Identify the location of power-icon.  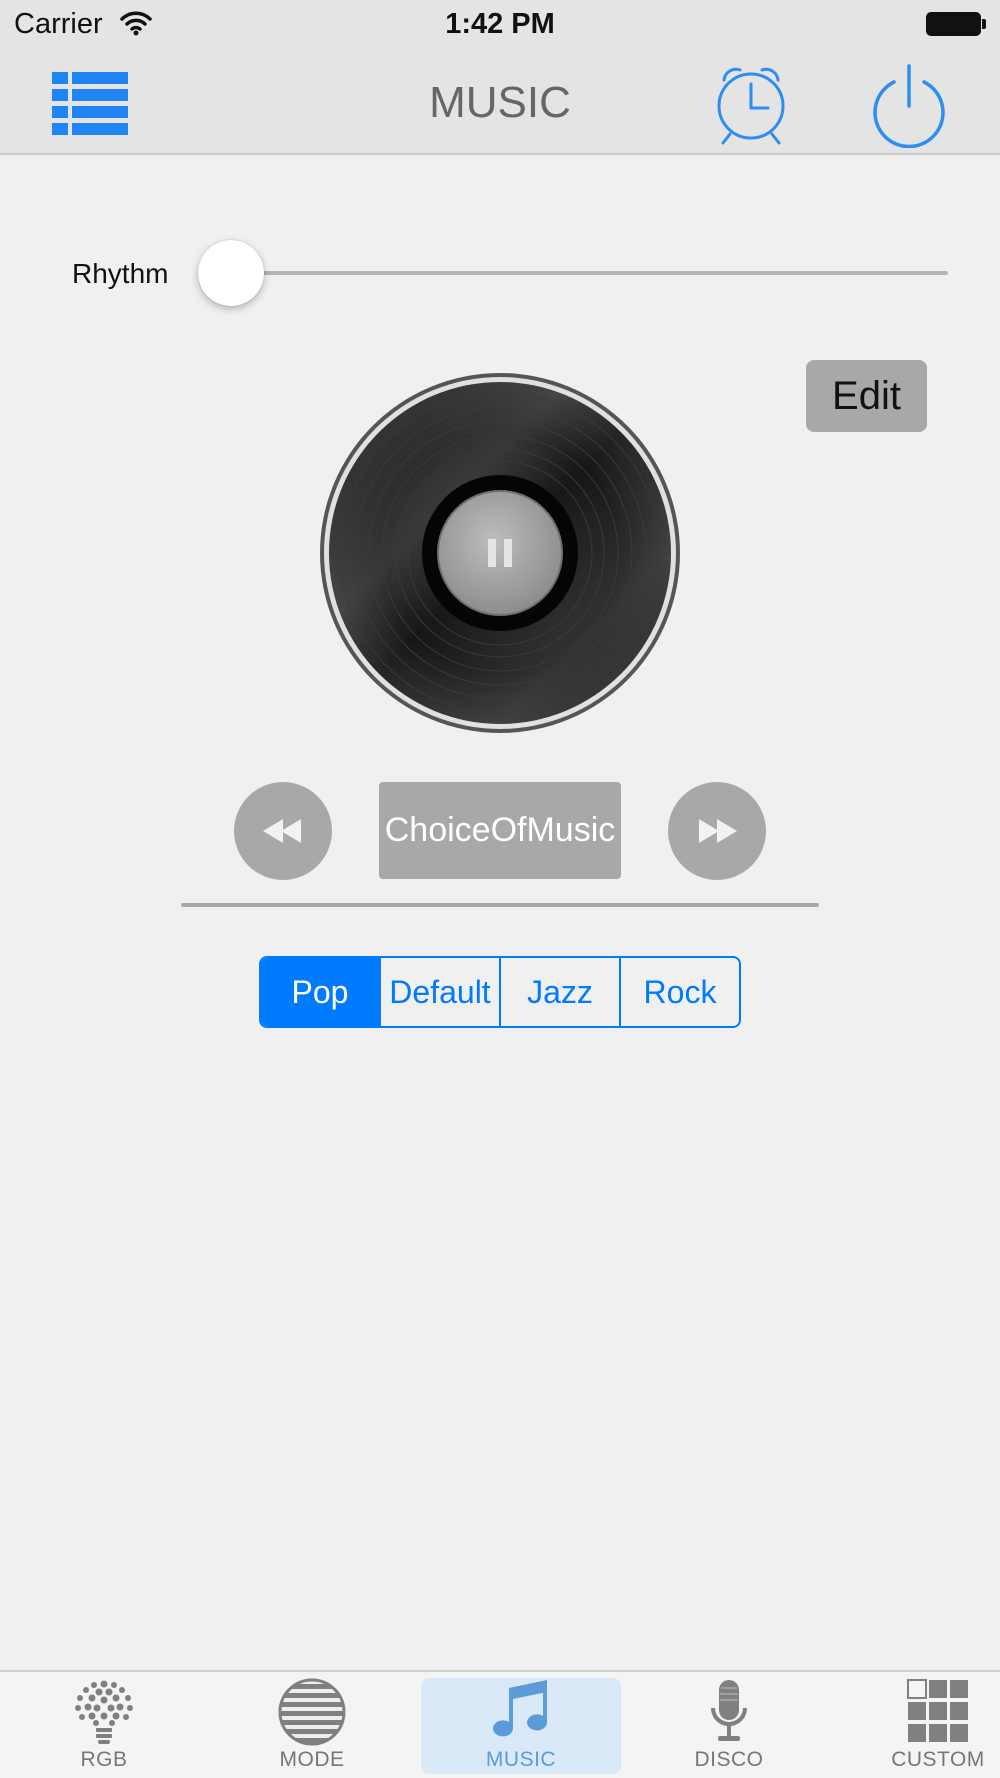
(909, 106).